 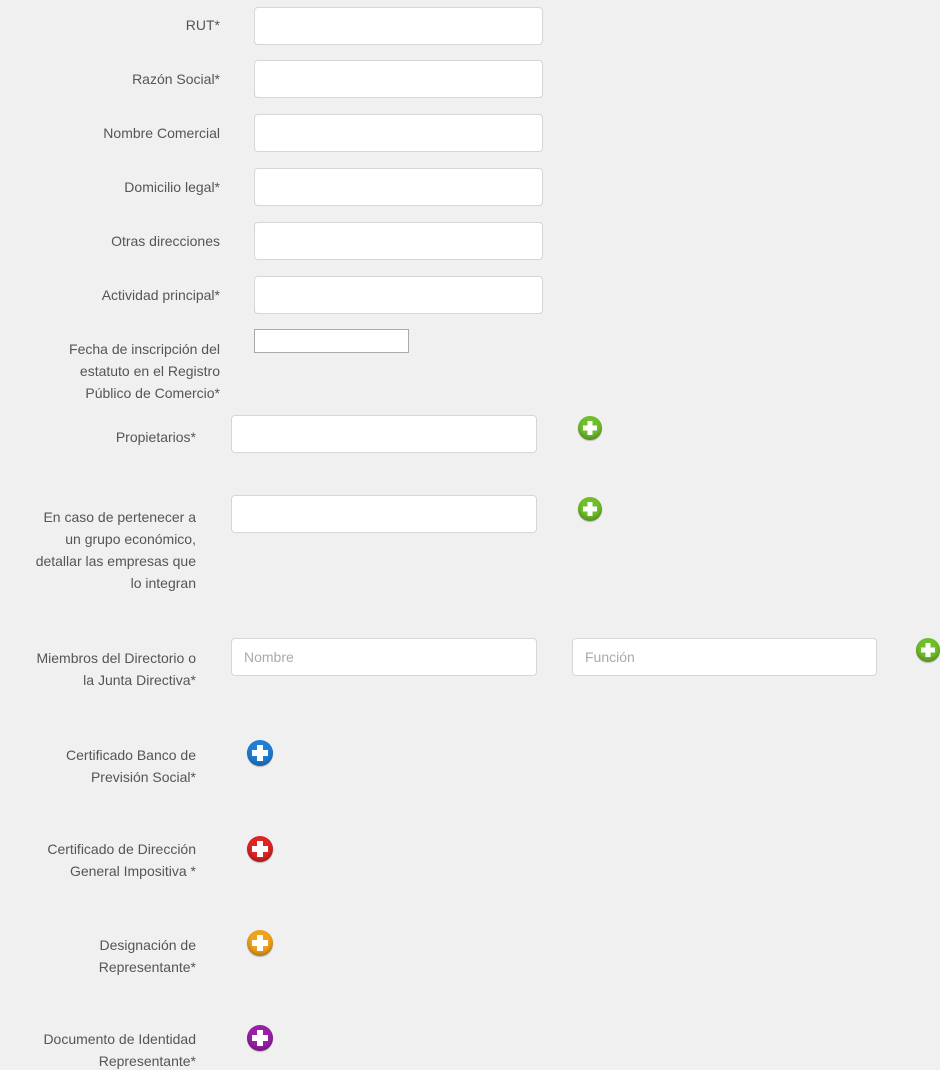 What do you see at coordinates (398, 295) in the screenshot?
I see `actividad-principal-input` at bounding box center [398, 295].